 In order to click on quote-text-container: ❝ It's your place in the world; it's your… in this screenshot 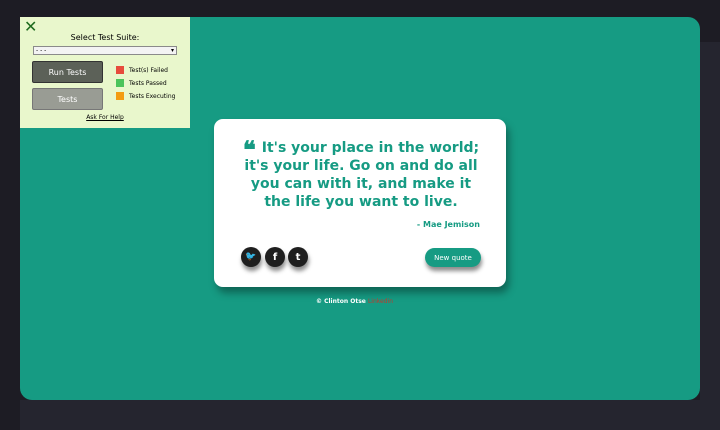, I will do `click(361, 173)`.